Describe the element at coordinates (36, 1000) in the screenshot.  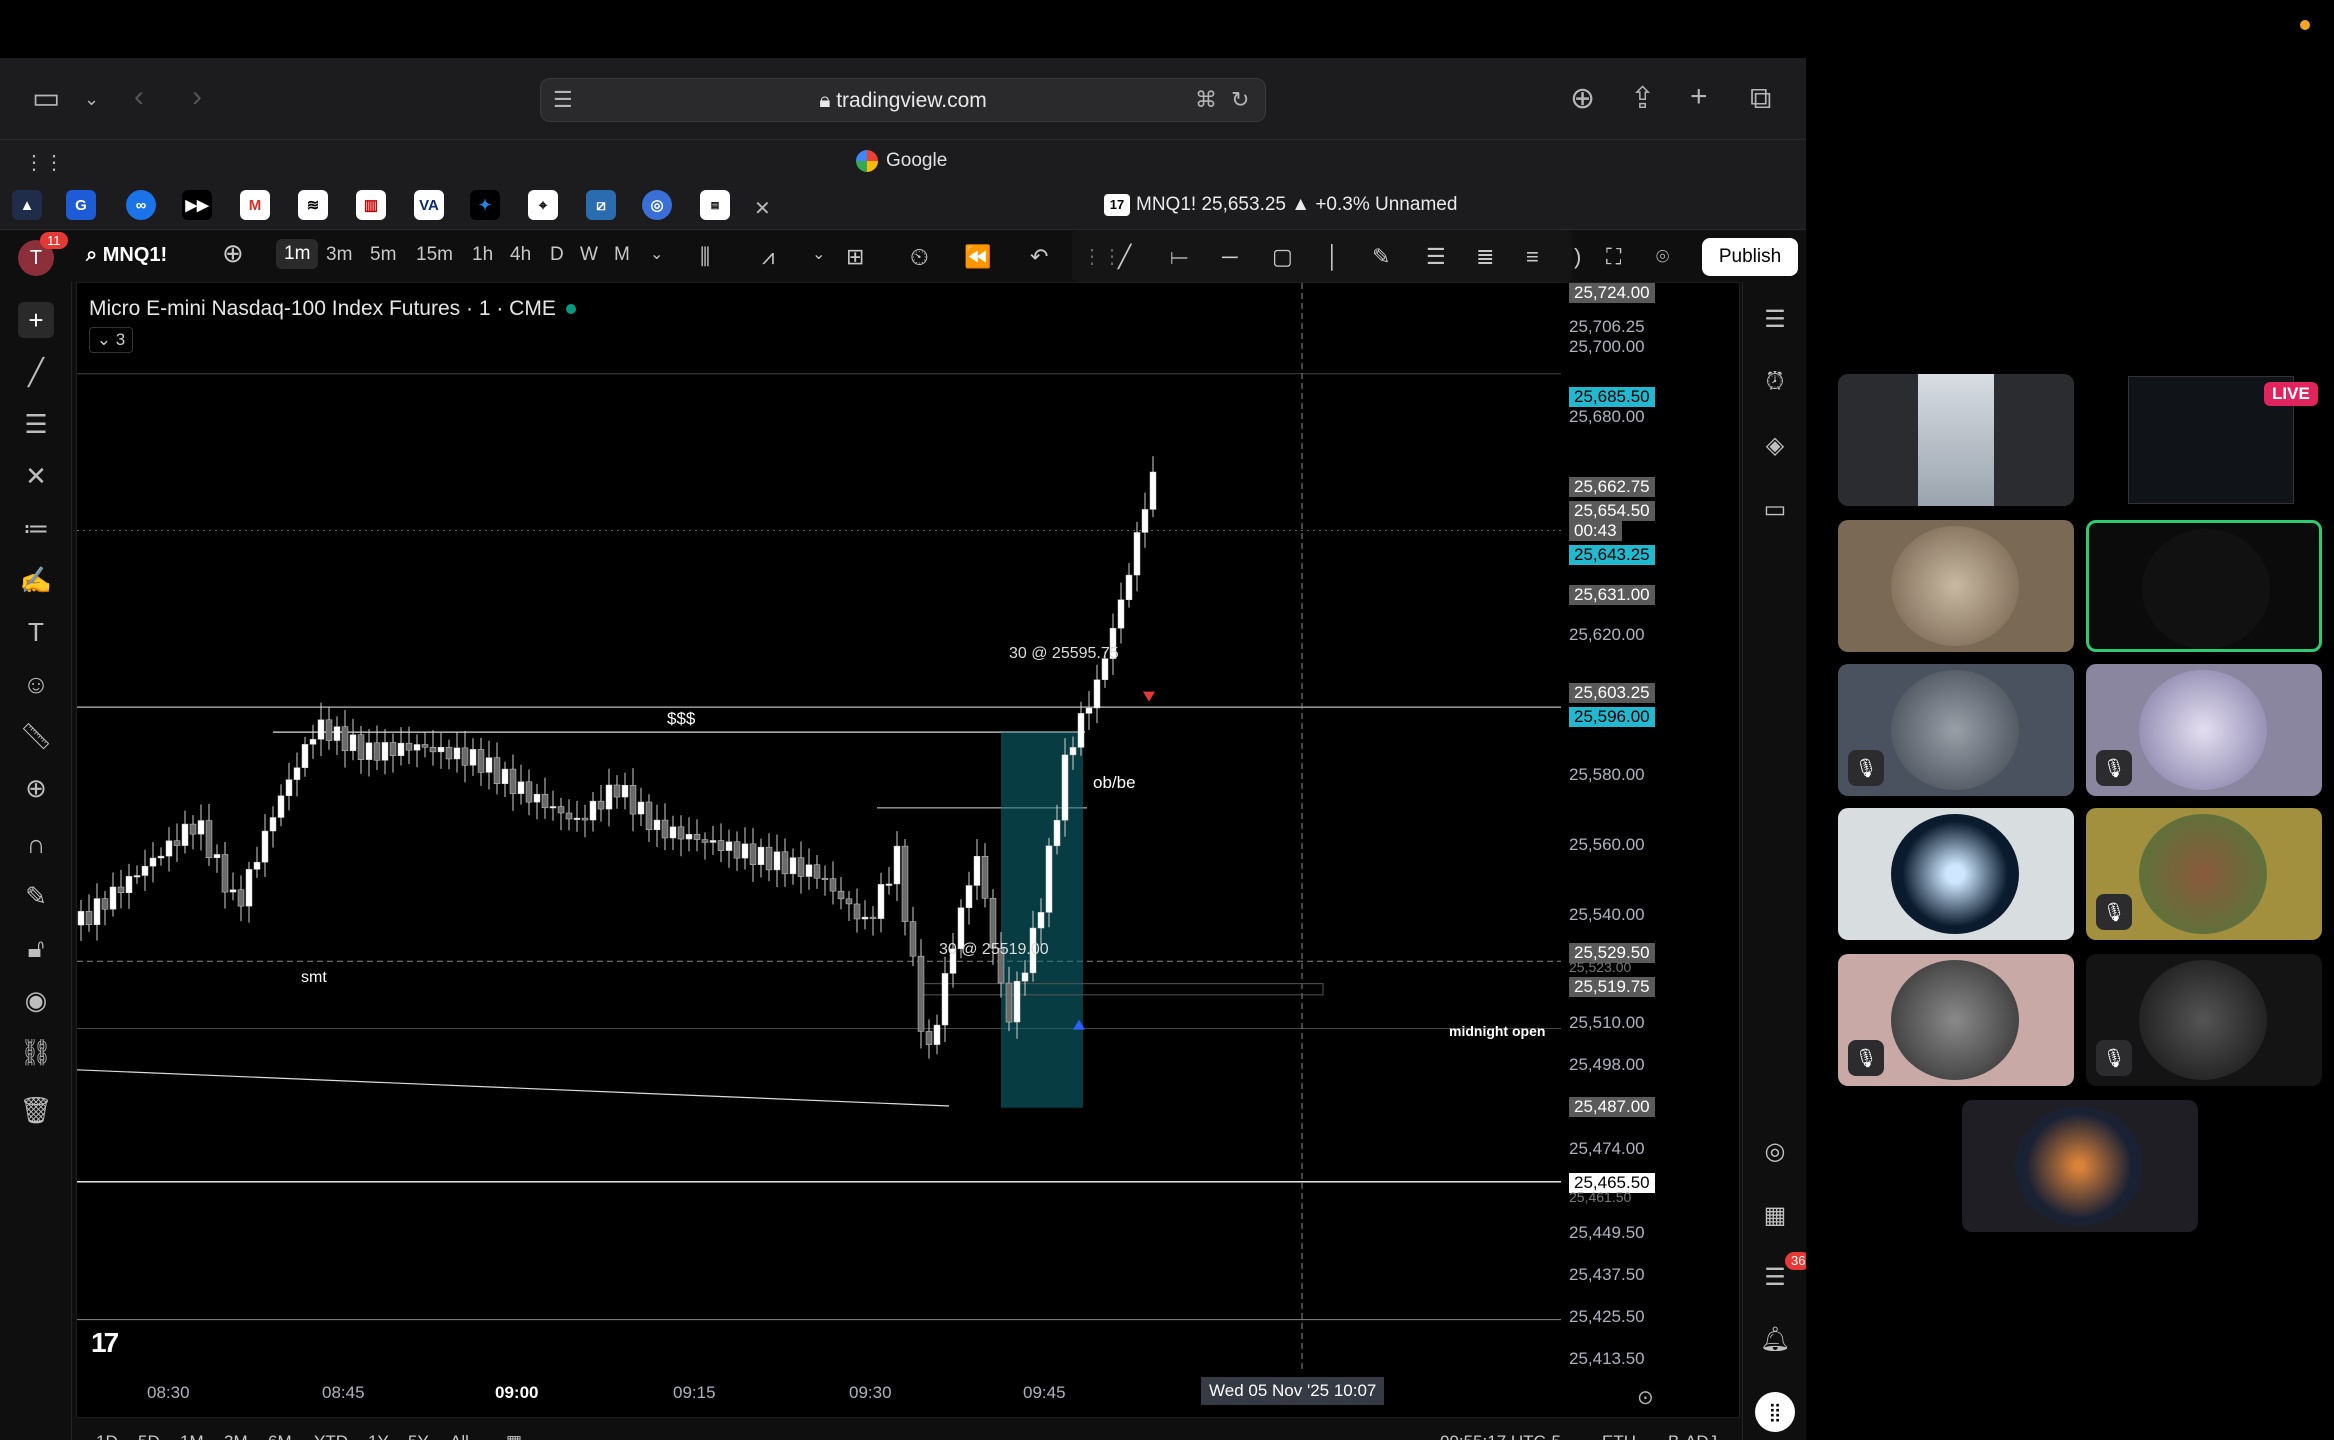
I see `eye-icon: ◉` at that location.